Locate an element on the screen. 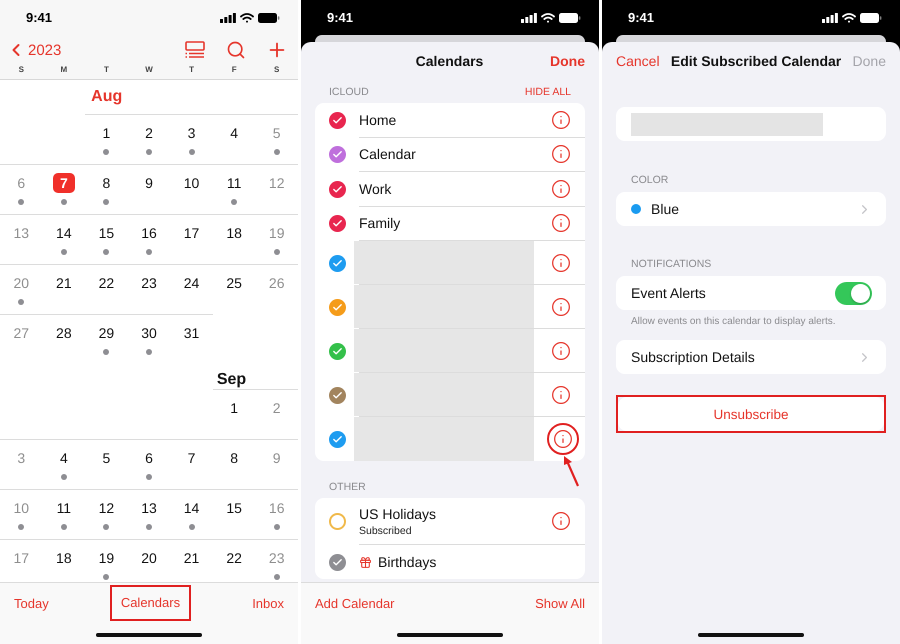 The image size is (900, 644). day-number: 20 is located at coordinates (149, 558).